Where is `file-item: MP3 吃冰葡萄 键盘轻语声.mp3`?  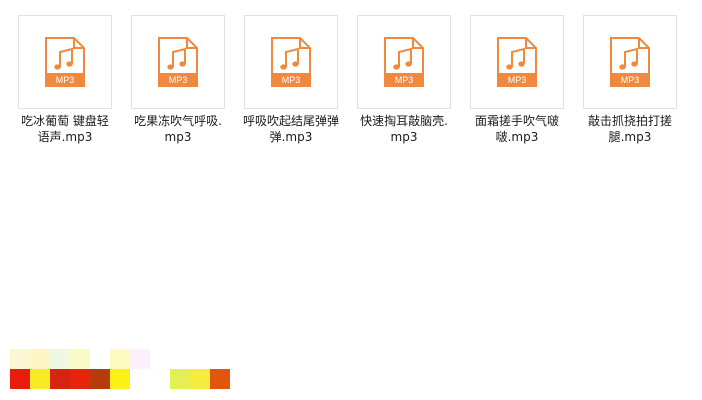
file-item: MP3 吃冰葡萄 键盘轻语声.mp3 is located at coordinates (65, 80).